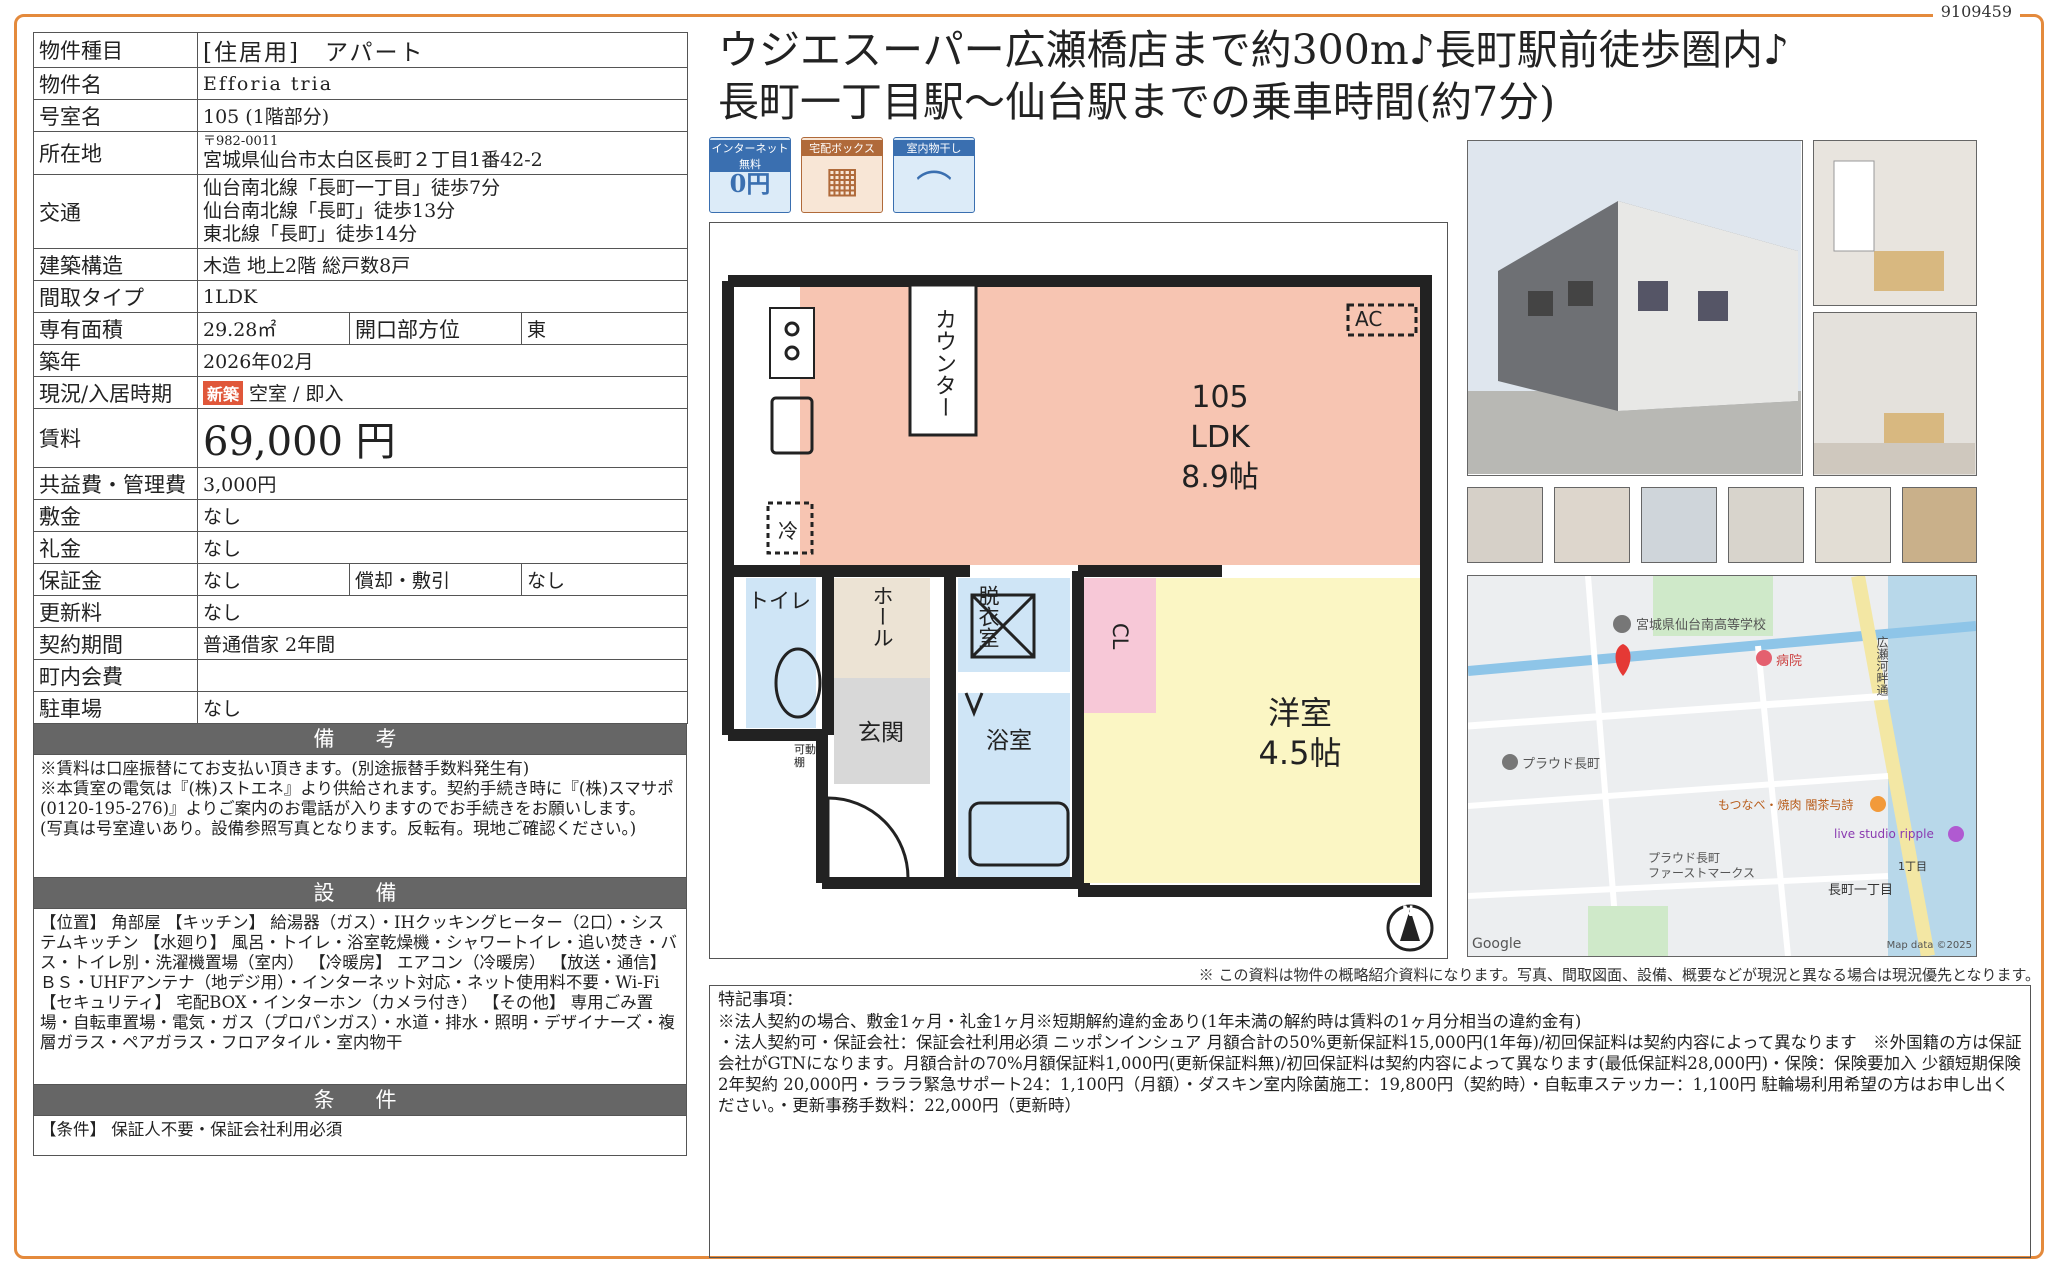 This screenshot has height=1265, width=2056. Describe the element at coordinates (1408, 912) in the screenshot. I see `north-label: N` at that location.